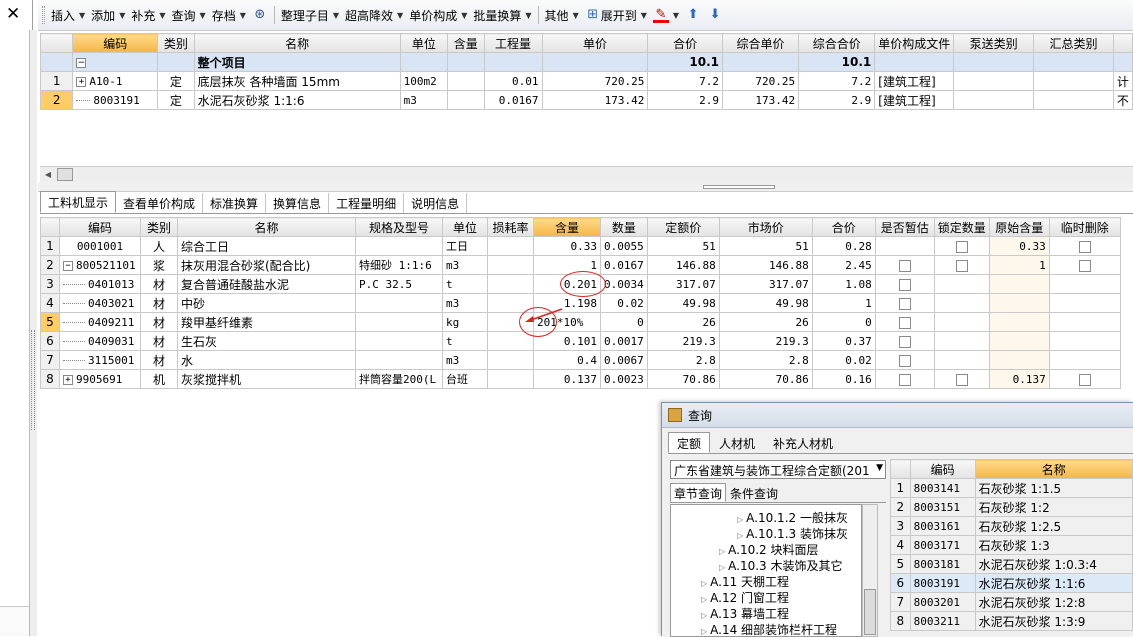 This screenshot has width=1133, height=637. What do you see at coordinates (754, 492) in the screenshot?
I see `tab-condition-query: 条件查询` at bounding box center [754, 492].